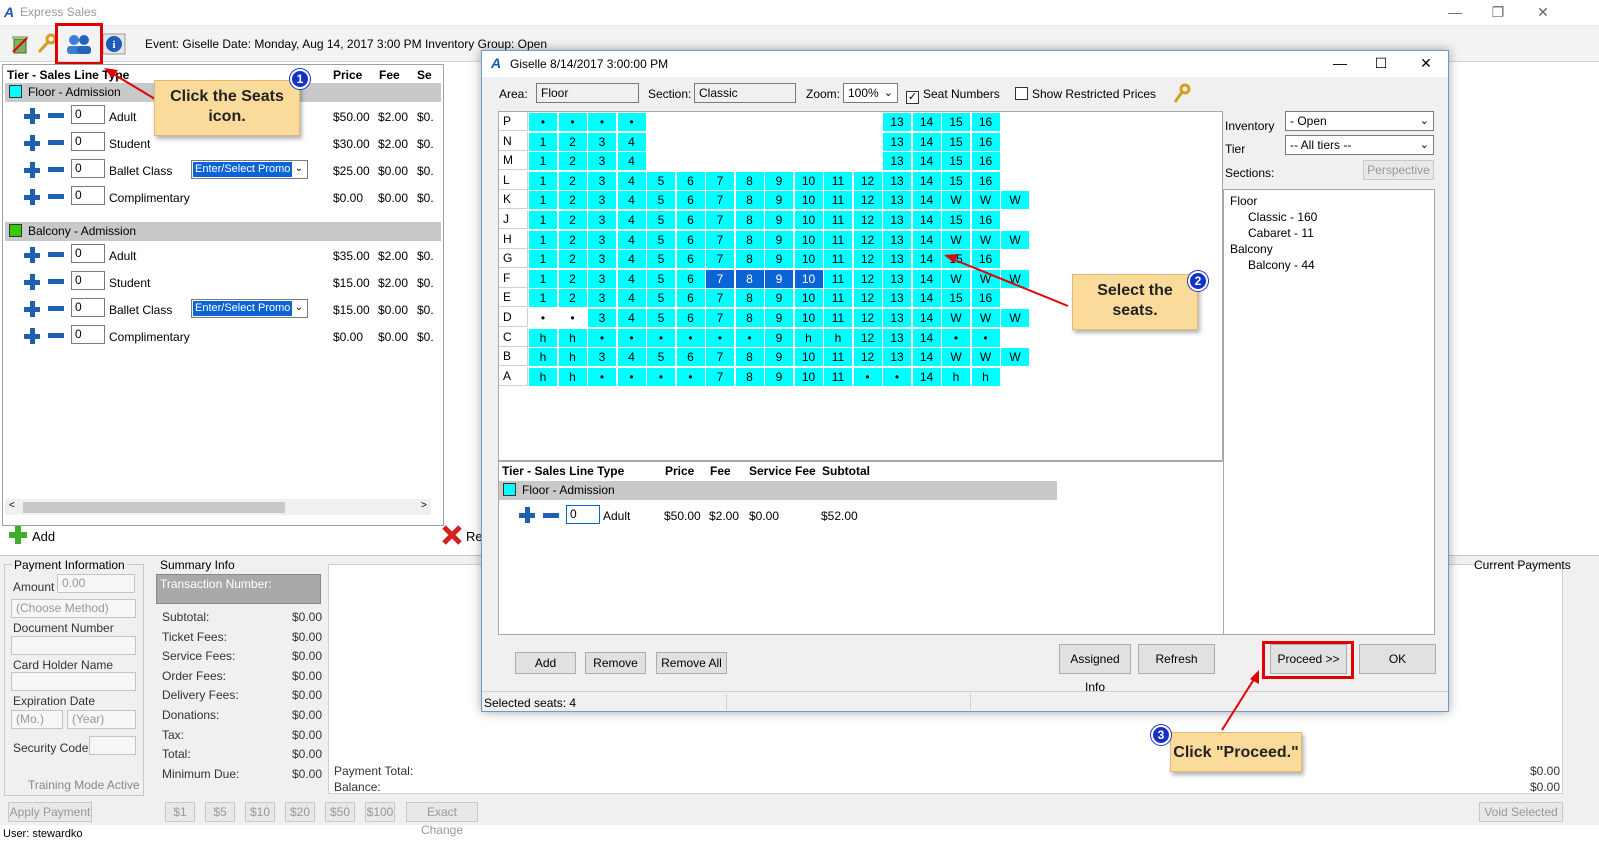  I want to click on quick-cash-button: $10, so click(260, 812).